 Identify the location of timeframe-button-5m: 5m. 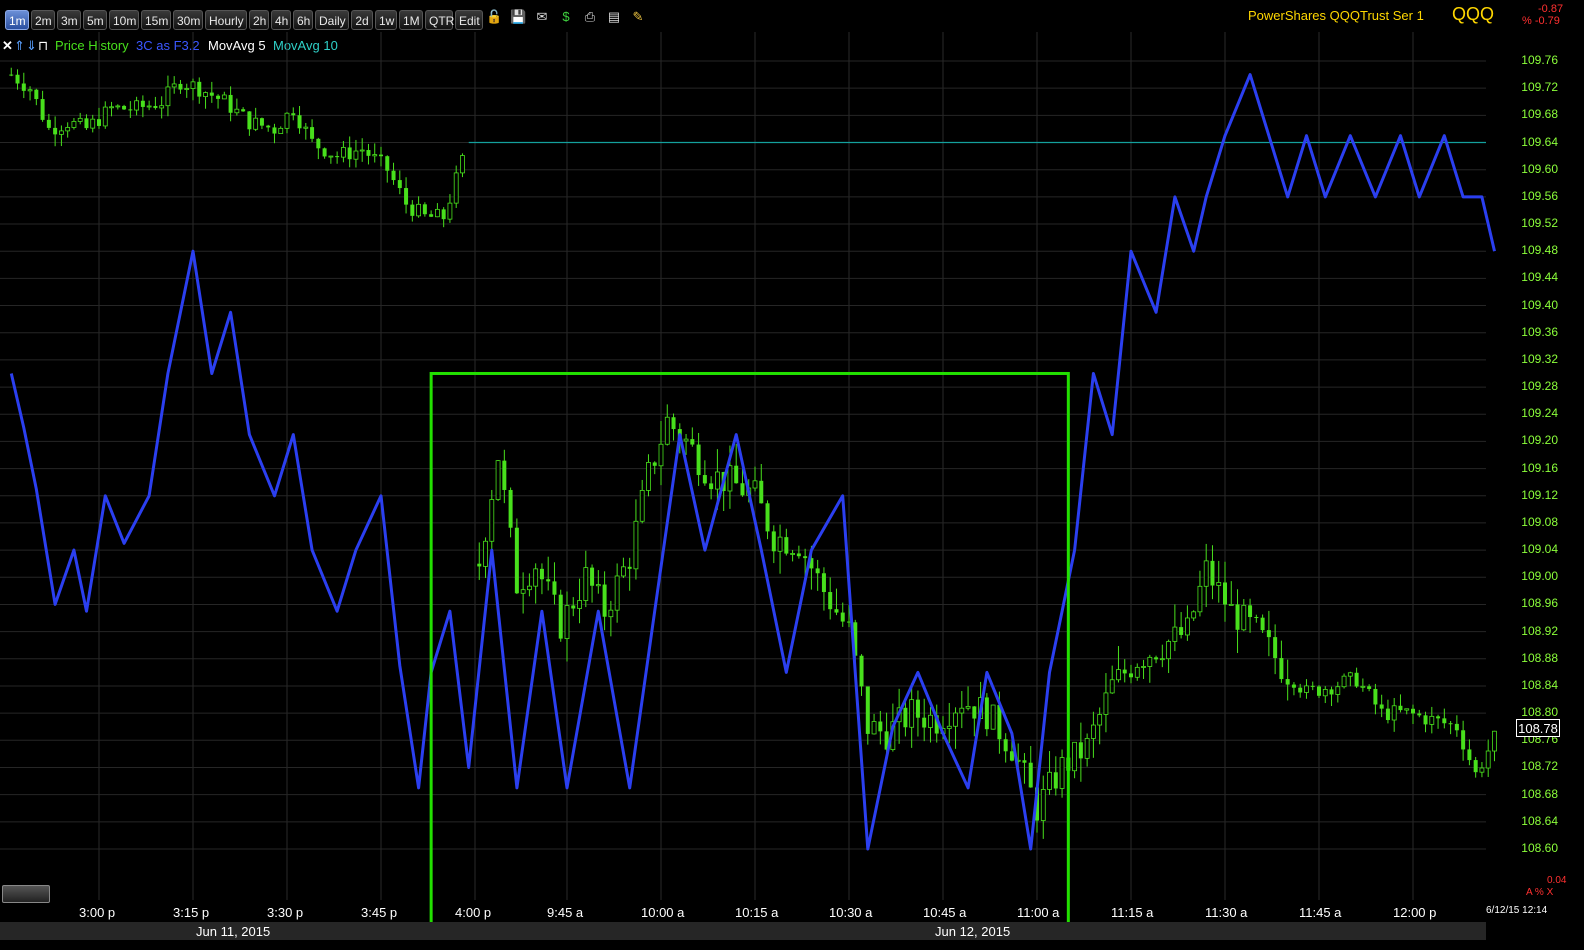
(95, 20).